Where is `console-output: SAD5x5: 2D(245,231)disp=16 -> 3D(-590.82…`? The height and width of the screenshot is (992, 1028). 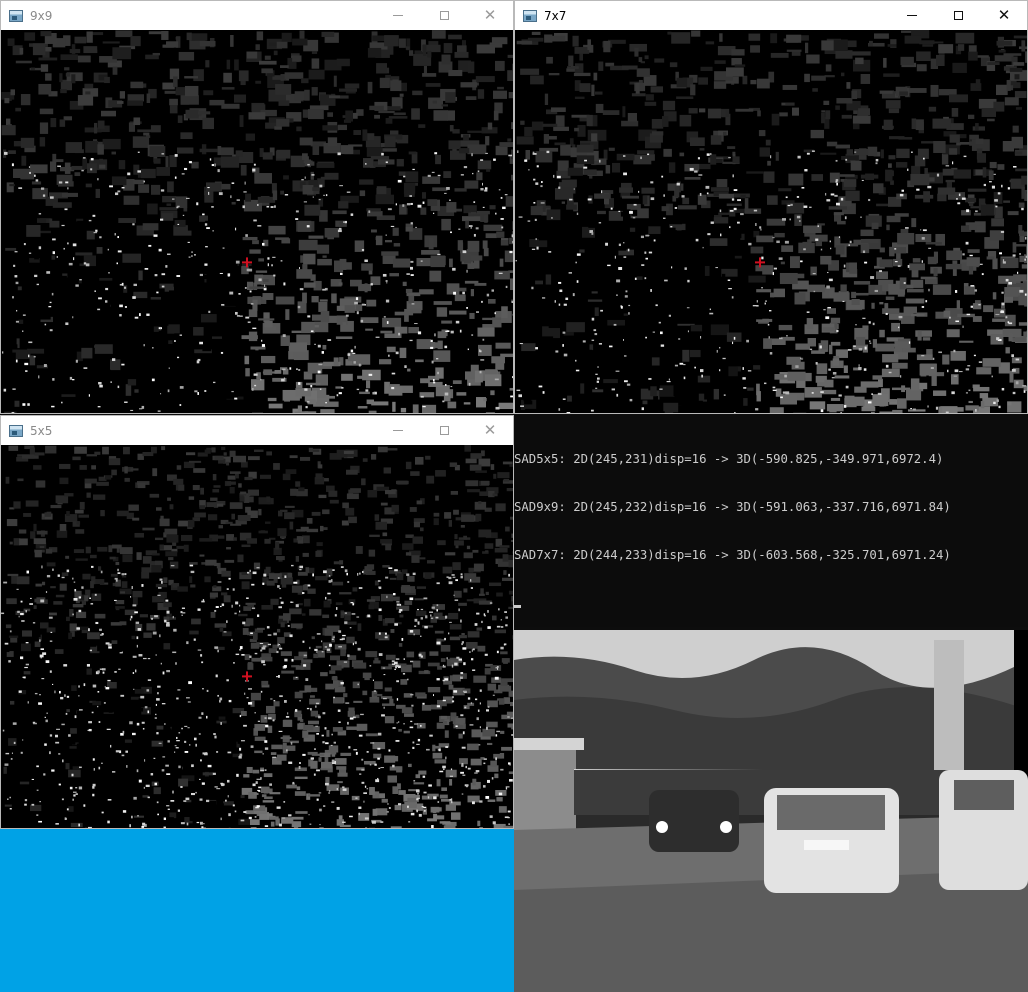
console-output: SAD5x5: 2D(245,231)disp=16 -> 3D(-590.82… is located at coordinates (771, 521).